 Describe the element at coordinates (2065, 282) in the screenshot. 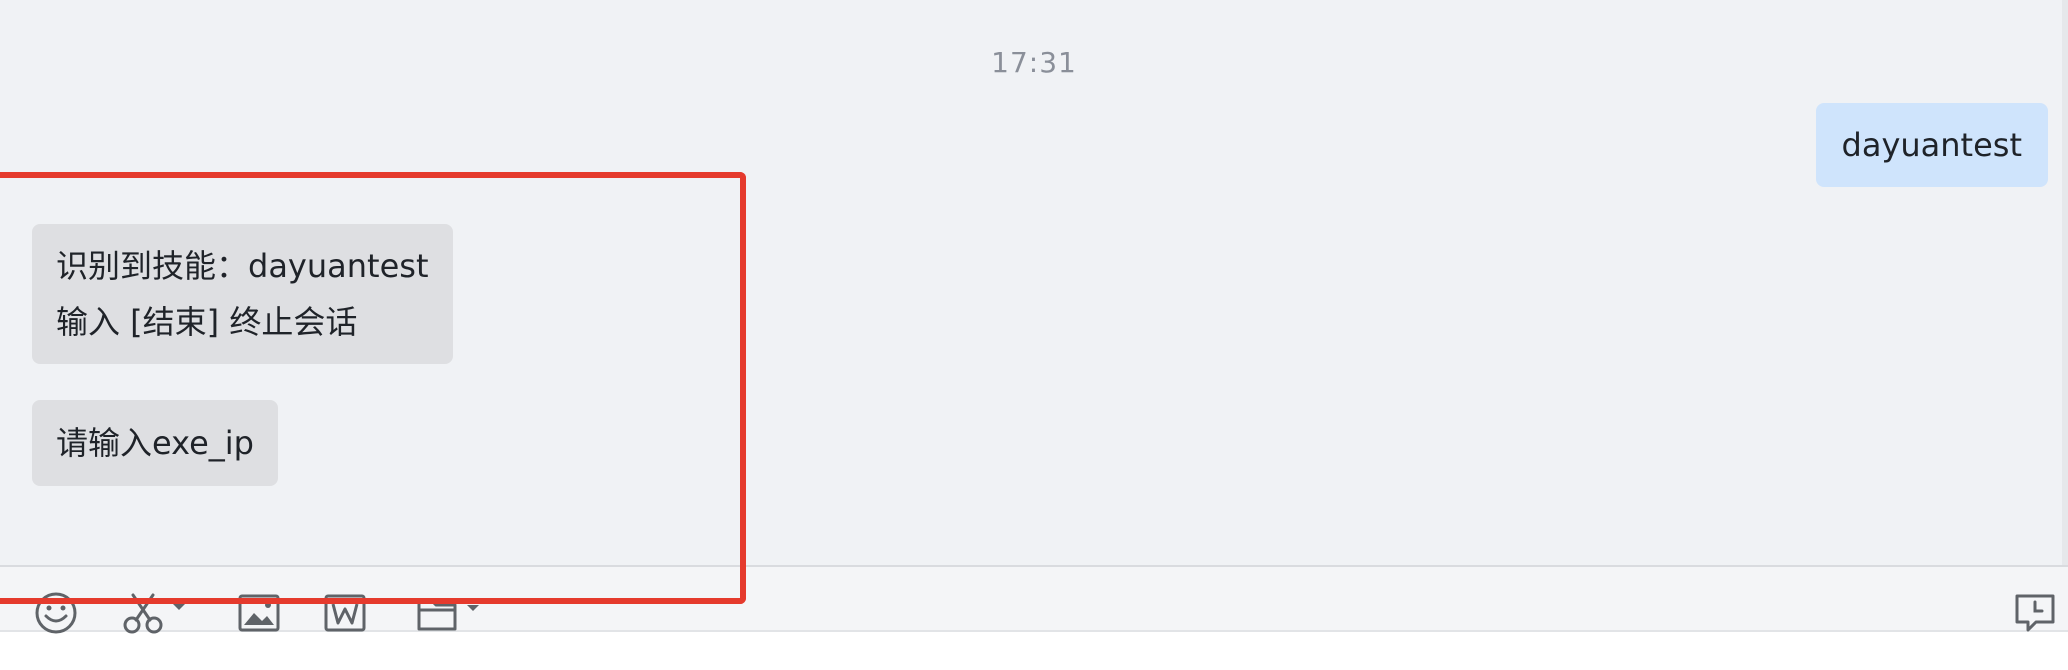

I see `chat-scrollbar` at that location.